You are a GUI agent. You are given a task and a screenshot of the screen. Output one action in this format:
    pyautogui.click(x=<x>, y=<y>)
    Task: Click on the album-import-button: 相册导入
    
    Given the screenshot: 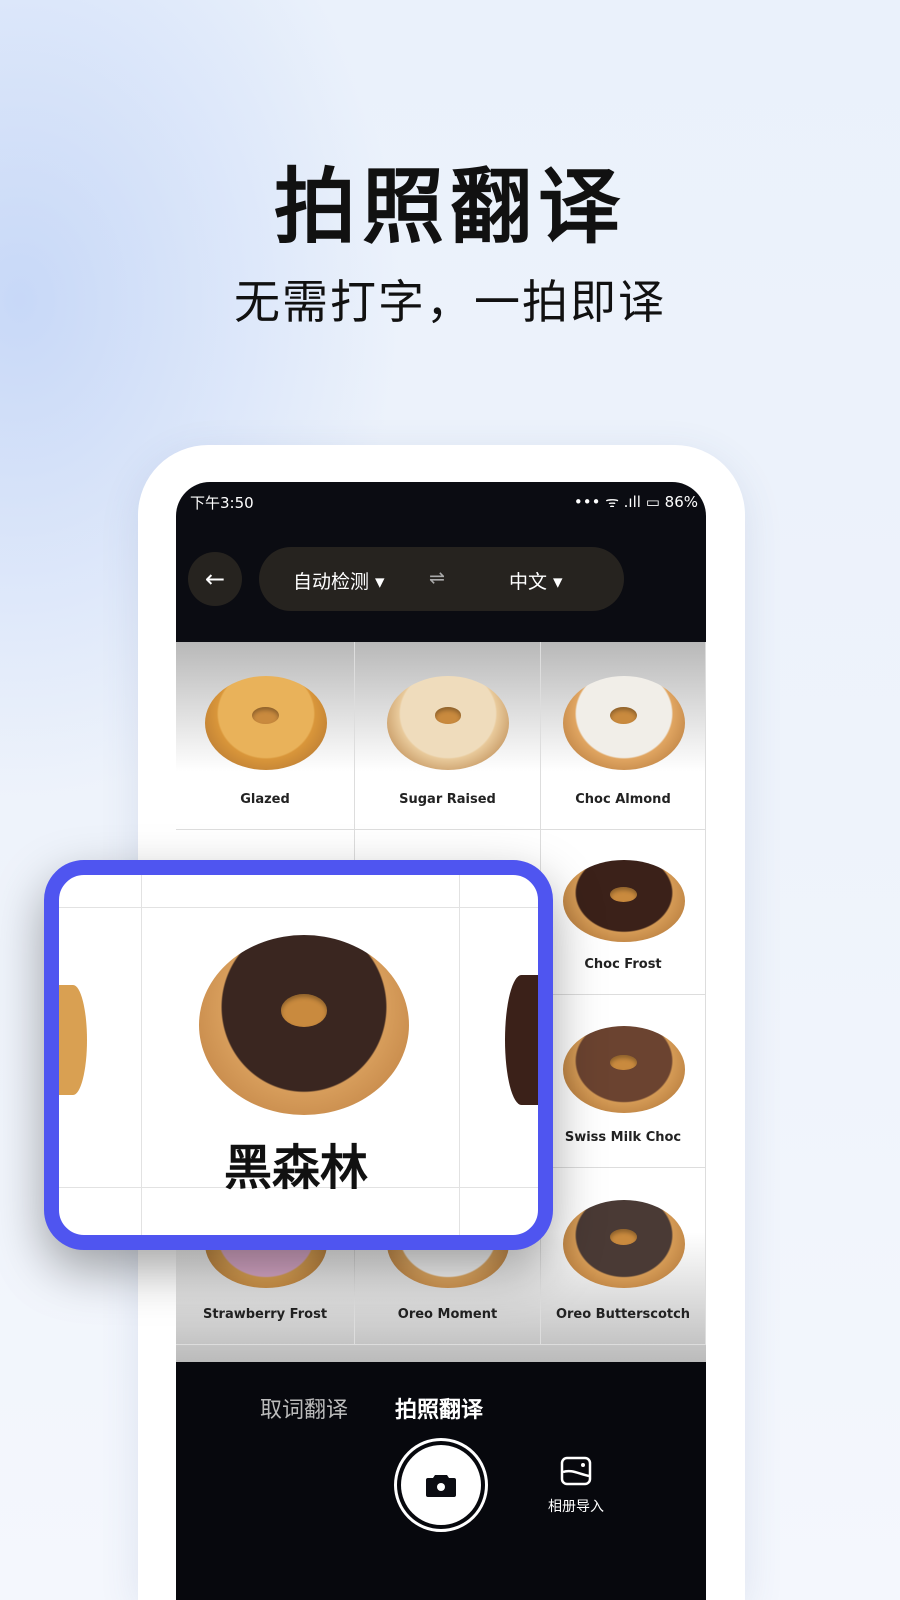 What is the action you would take?
    pyautogui.click(x=576, y=1486)
    